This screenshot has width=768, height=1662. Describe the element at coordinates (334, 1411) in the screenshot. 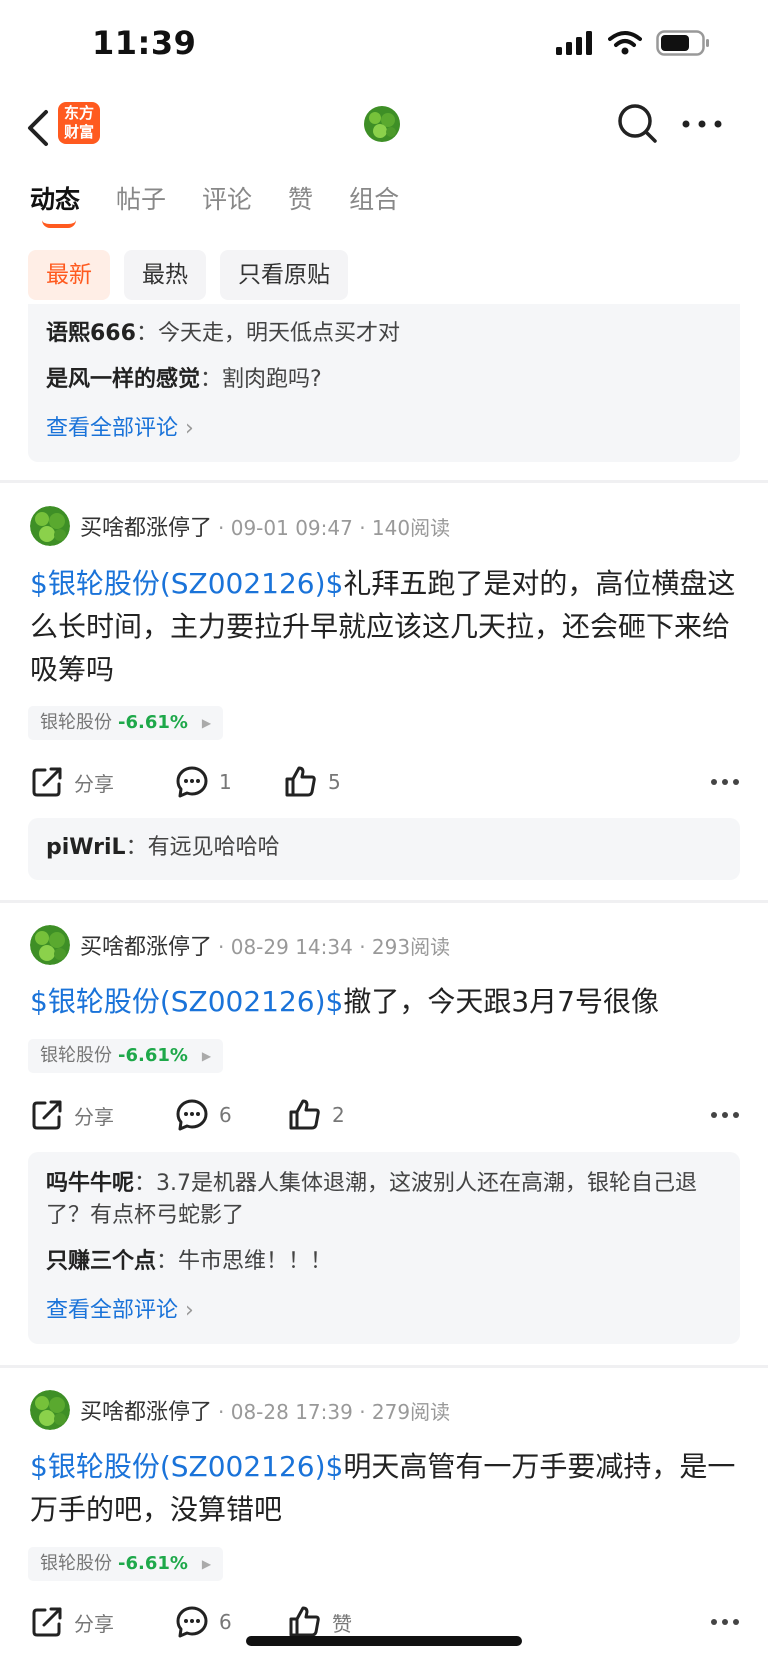

I see `post-meta: · 08-28 17:39 · 279阅读` at that location.